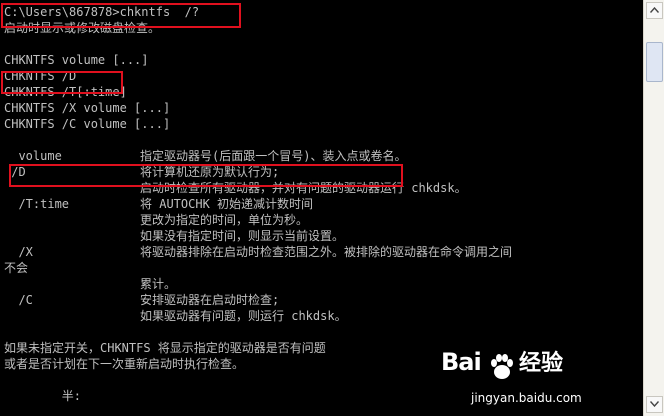 This screenshot has height=416, width=664. Describe the element at coordinates (16, 268) in the screenshot. I see `console-wrap-line: 不会` at that location.